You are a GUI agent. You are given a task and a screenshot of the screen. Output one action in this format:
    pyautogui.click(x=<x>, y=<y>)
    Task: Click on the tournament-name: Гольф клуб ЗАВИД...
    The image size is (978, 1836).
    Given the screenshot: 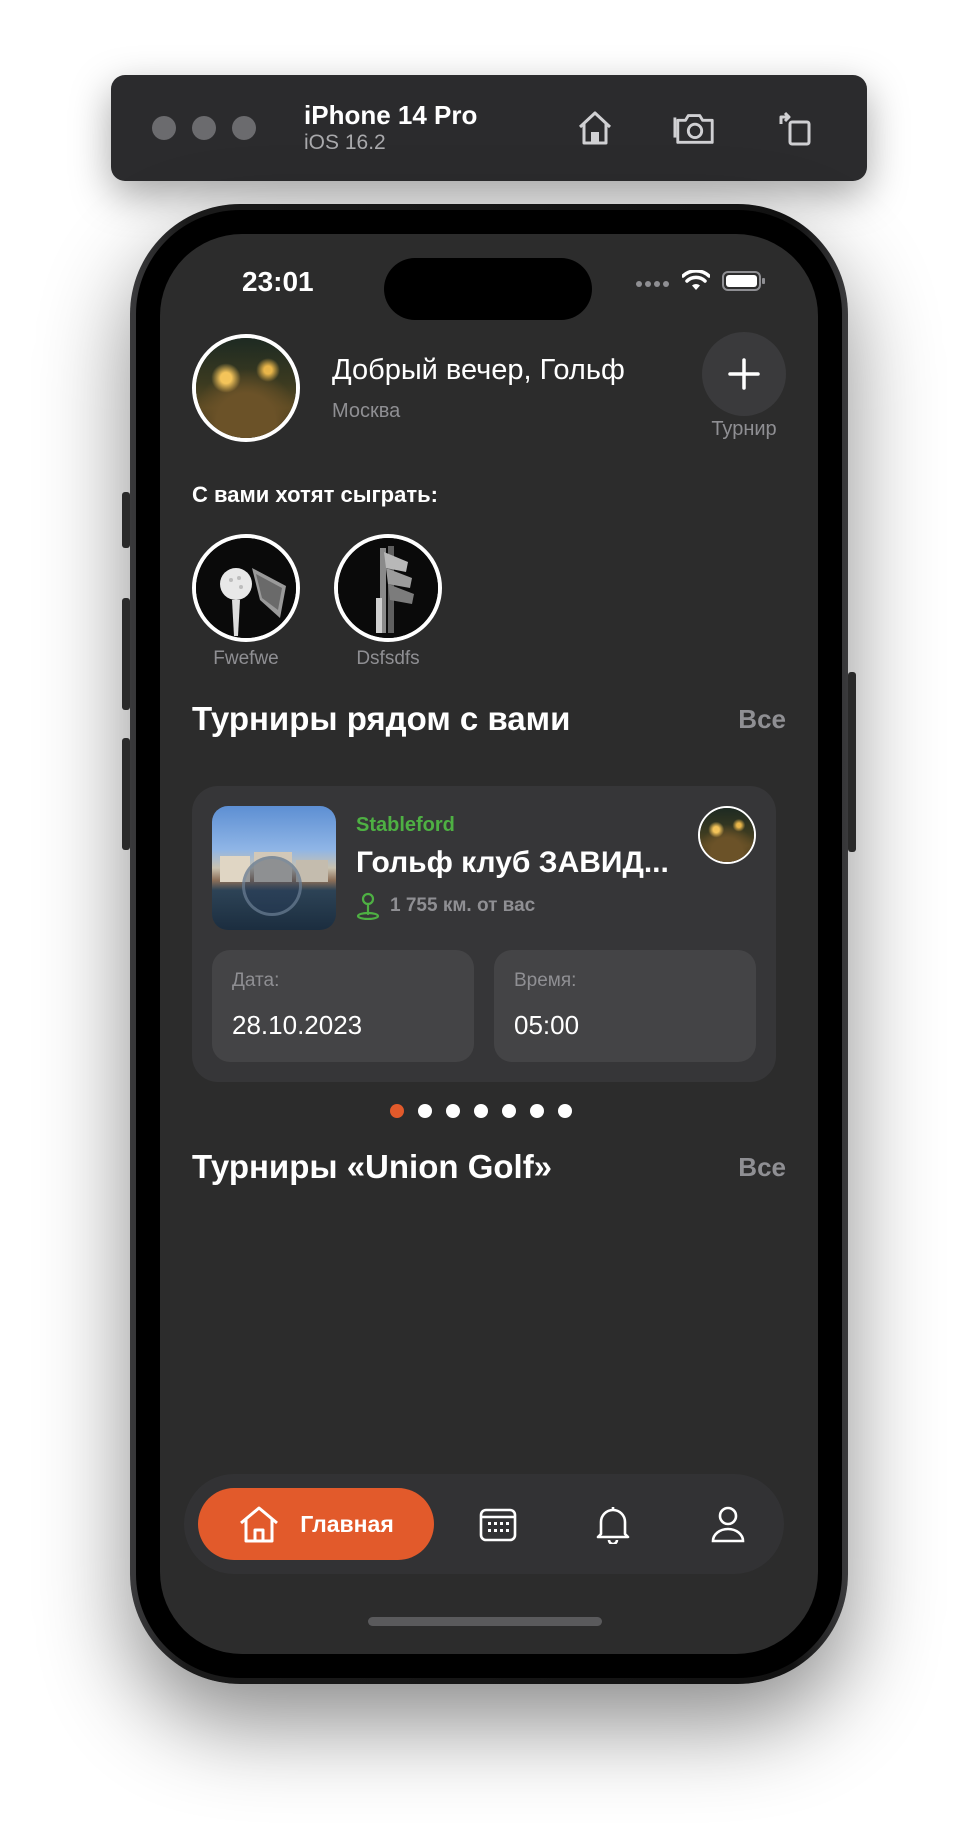 What is the action you would take?
    pyautogui.click(x=512, y=862)
    